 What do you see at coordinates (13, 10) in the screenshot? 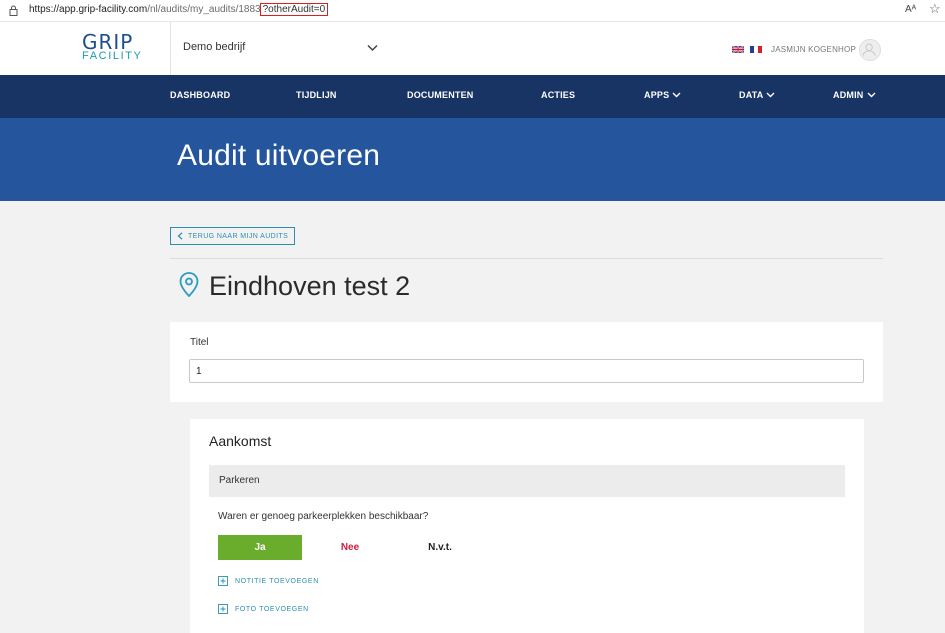
I see `lock-icon` at bounding box center [13, 10].